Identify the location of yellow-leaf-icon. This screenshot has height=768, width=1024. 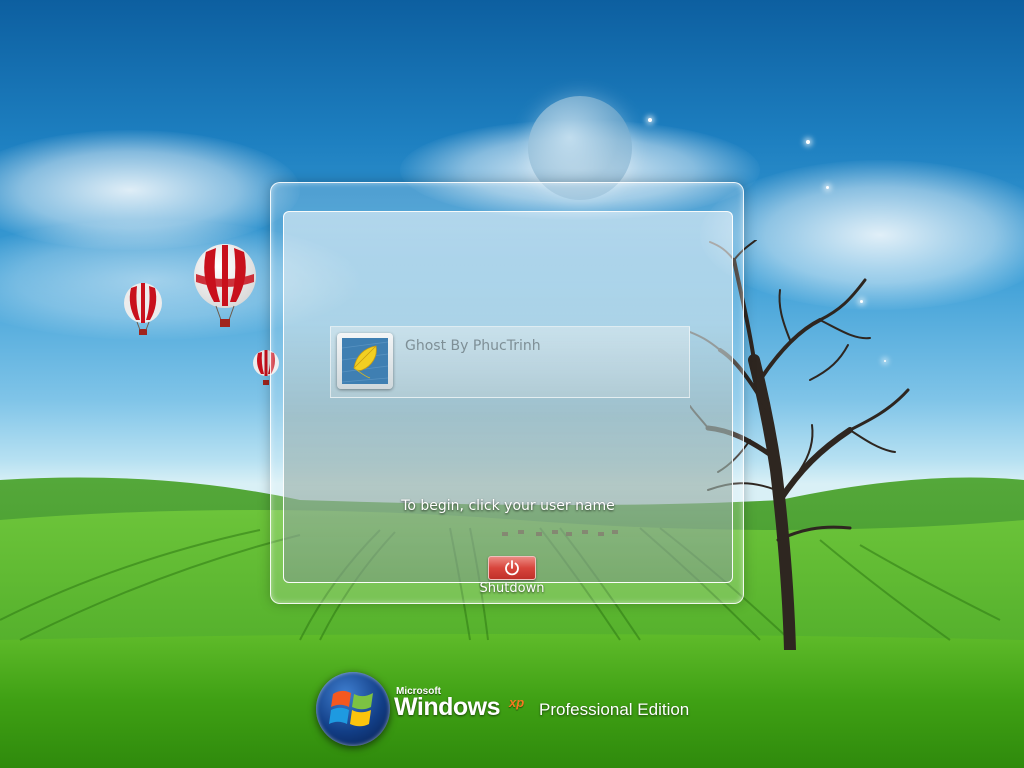
(365, 361).